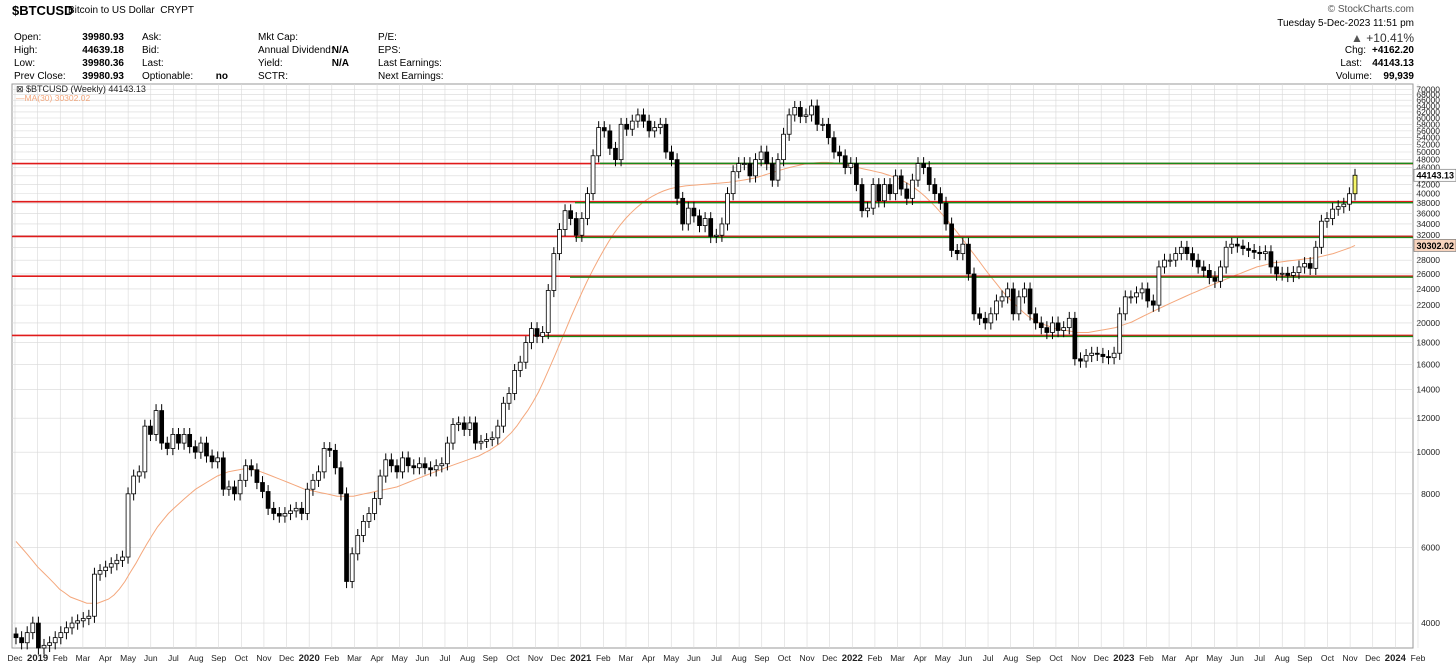  What do you see at coordinates (309, 658) in the screenshot?
I see `x-tick-label: 2020` at bounding box center [309, 658].